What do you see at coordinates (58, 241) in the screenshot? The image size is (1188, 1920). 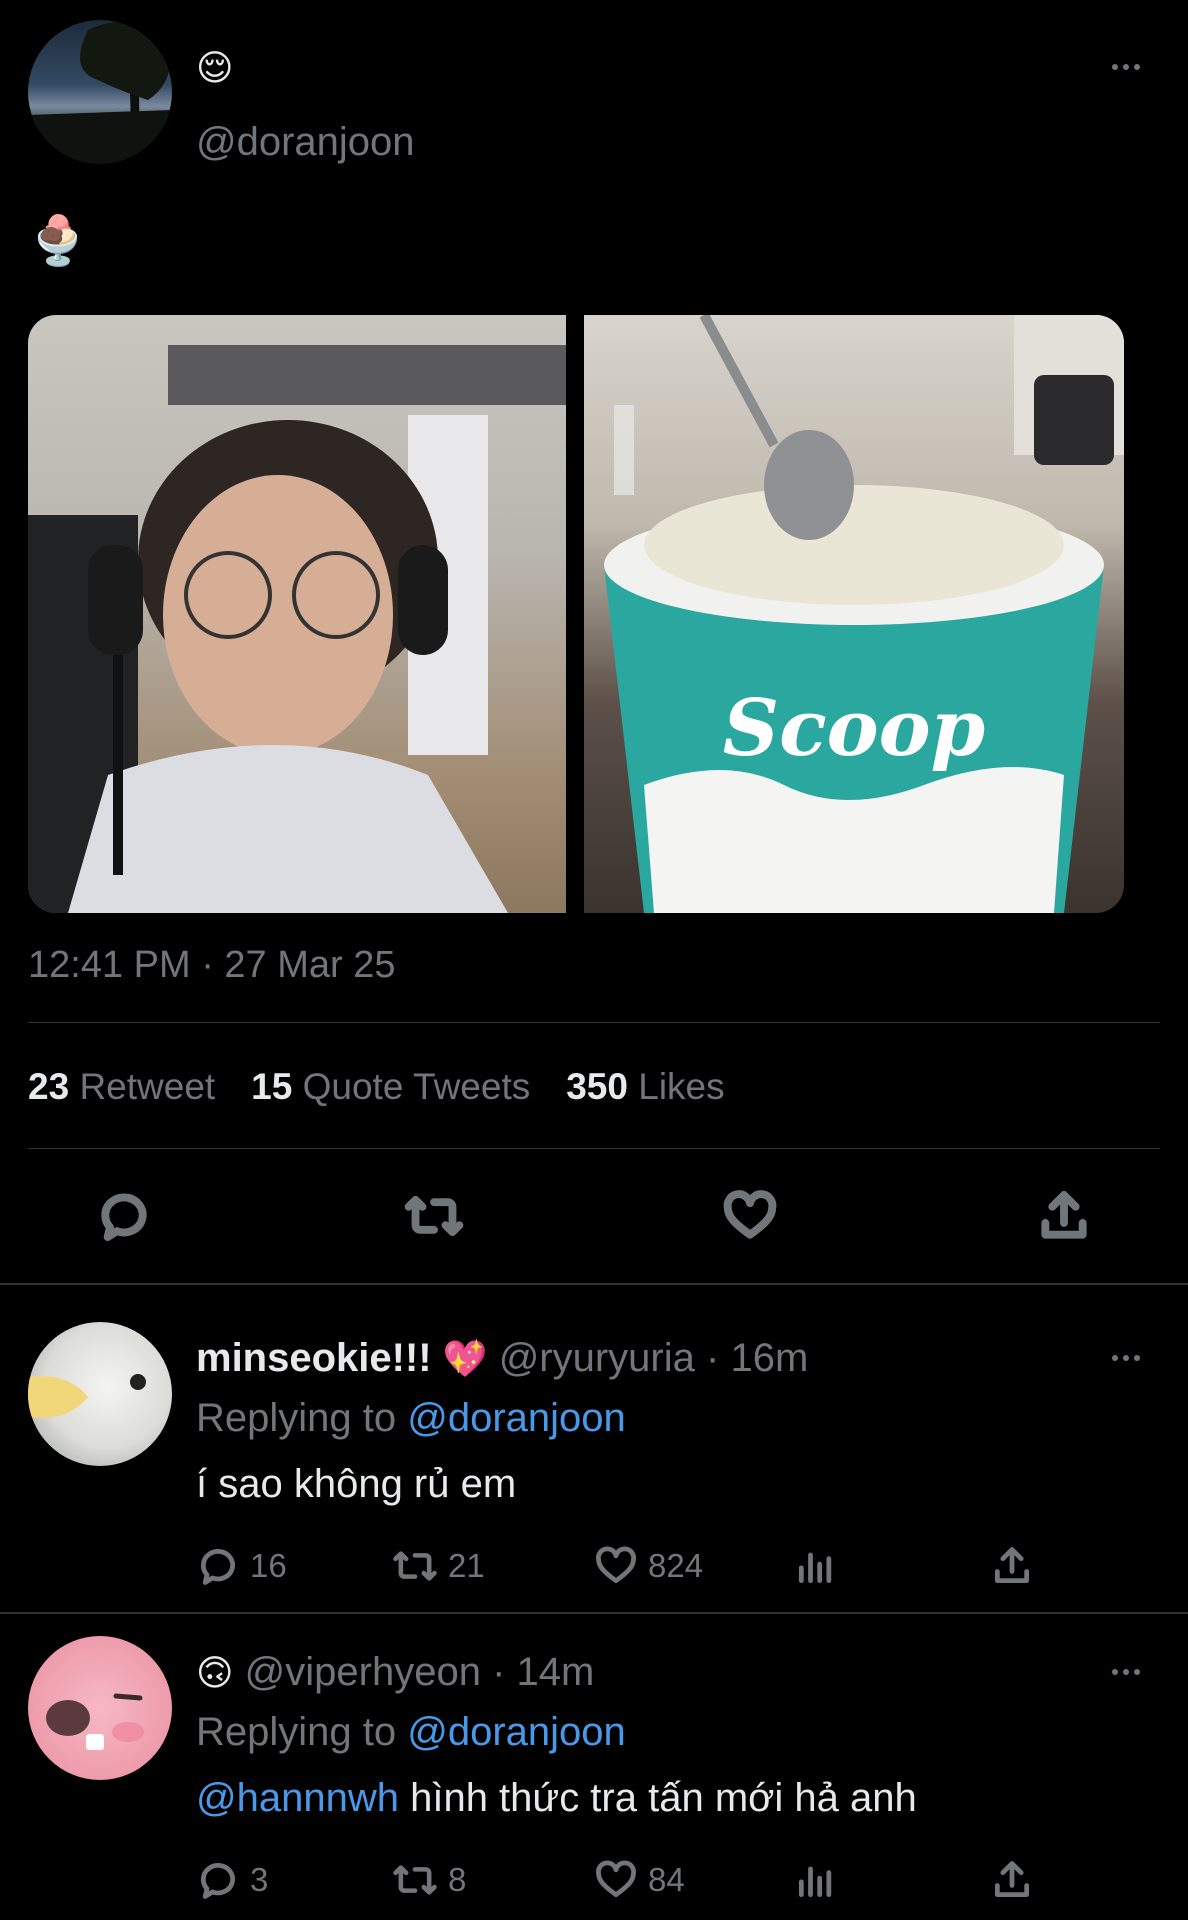 I see `tweet-body-emoji: 🍨` at bounding box center [58, 241].